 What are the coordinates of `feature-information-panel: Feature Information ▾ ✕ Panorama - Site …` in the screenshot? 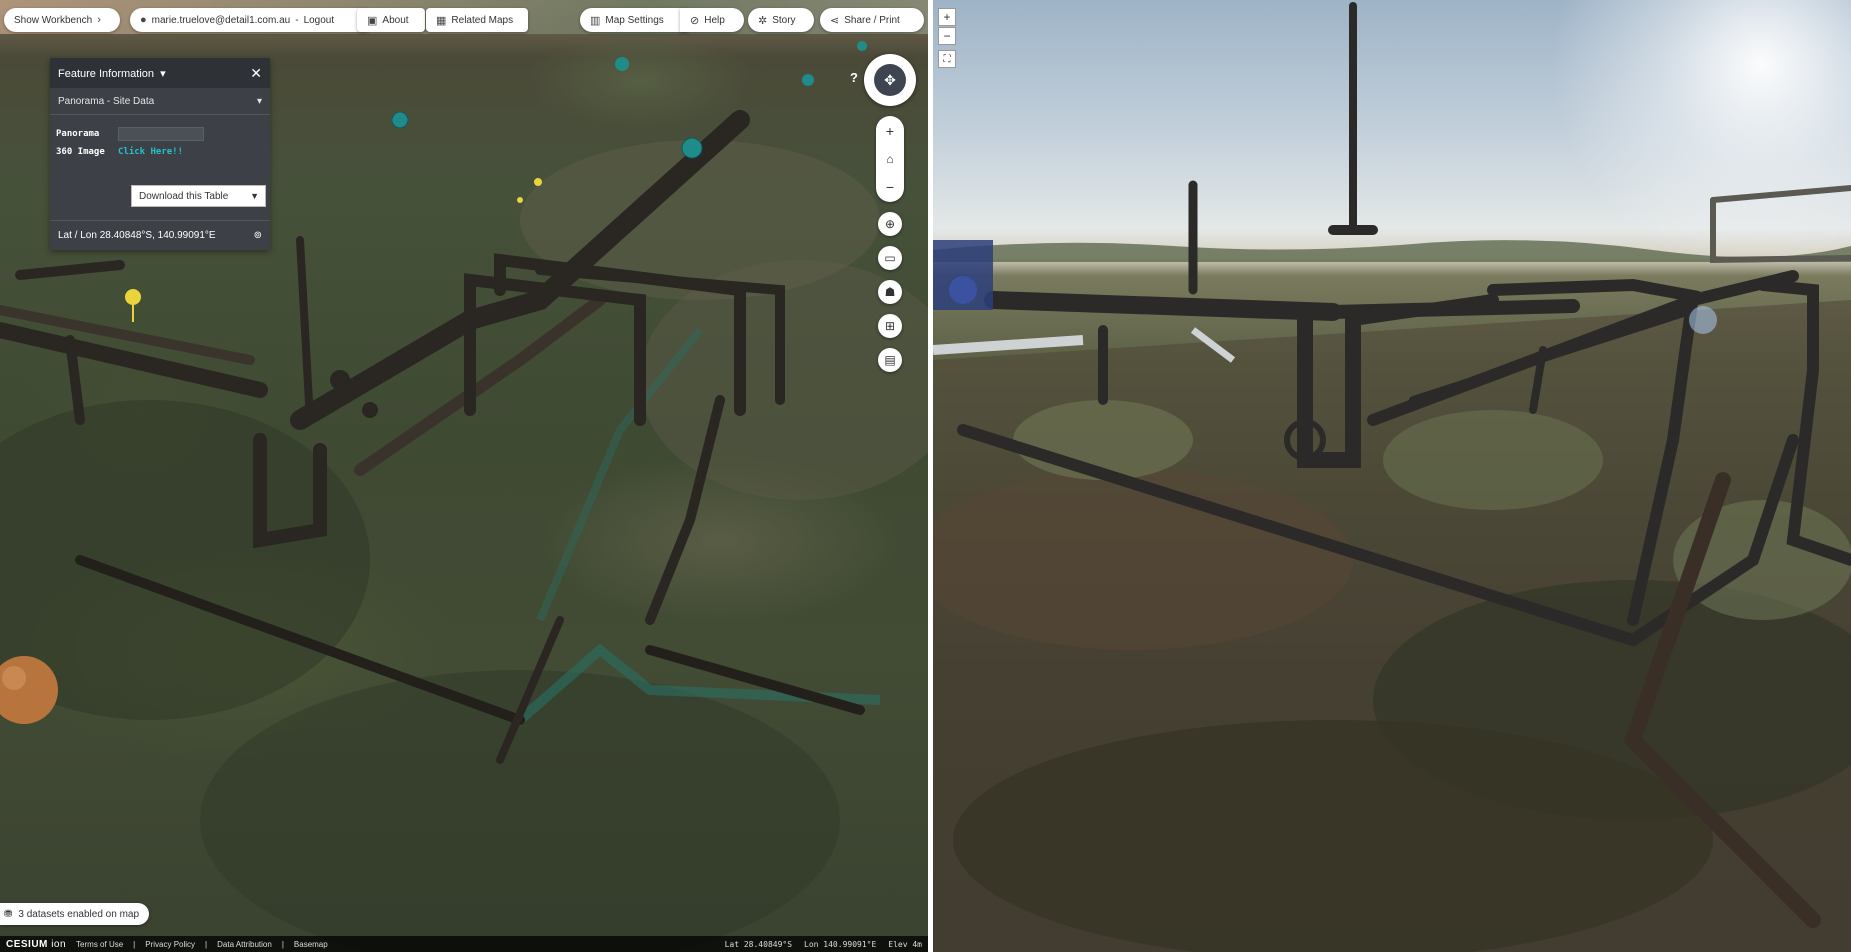 It's located at (160, 154).